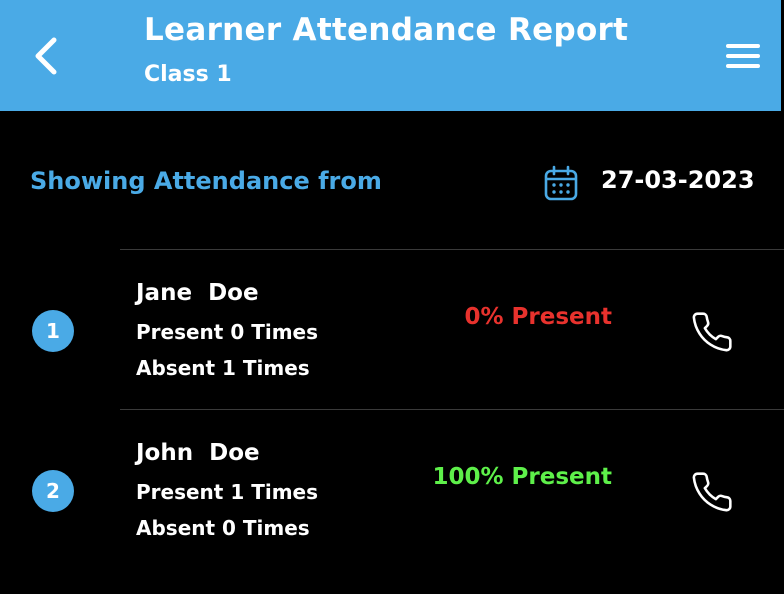 Image resolution: width=784 pixels, height=594 pixels. I want to click on page-subtitle: Class 1, so click(188, 74).